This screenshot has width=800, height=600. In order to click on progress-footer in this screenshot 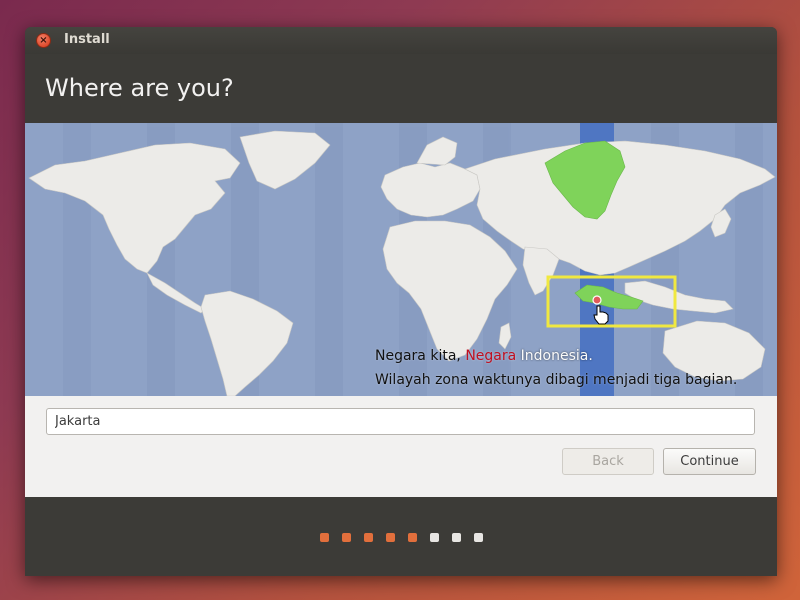, I will do `click(401, 536)`.